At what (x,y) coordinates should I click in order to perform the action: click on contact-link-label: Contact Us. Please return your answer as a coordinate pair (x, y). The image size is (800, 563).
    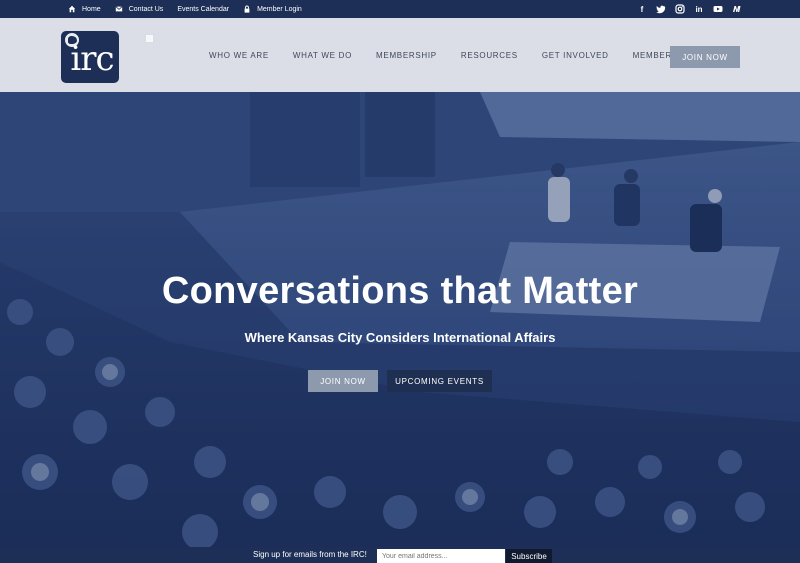
    Looking at the image, I should click on (146, 9).